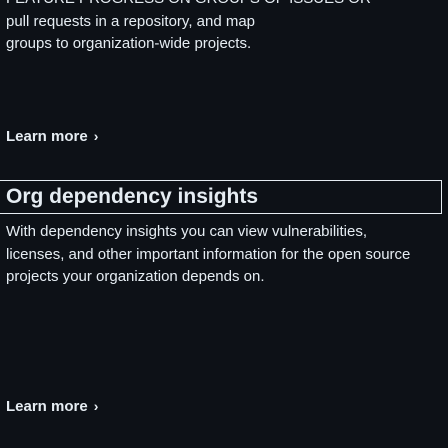 The width and height of the screenshot is (448, 448). I want to click on dependency-learn-more-label: Learn more, so click(47, 406).